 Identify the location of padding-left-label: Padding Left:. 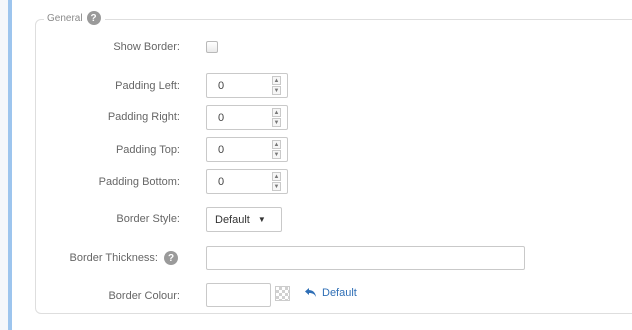
(147, 86).